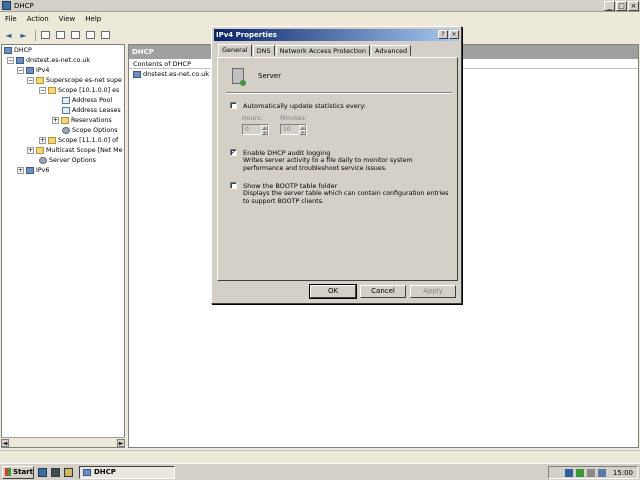  I want to click on speaker-icon, so click(590, 472).